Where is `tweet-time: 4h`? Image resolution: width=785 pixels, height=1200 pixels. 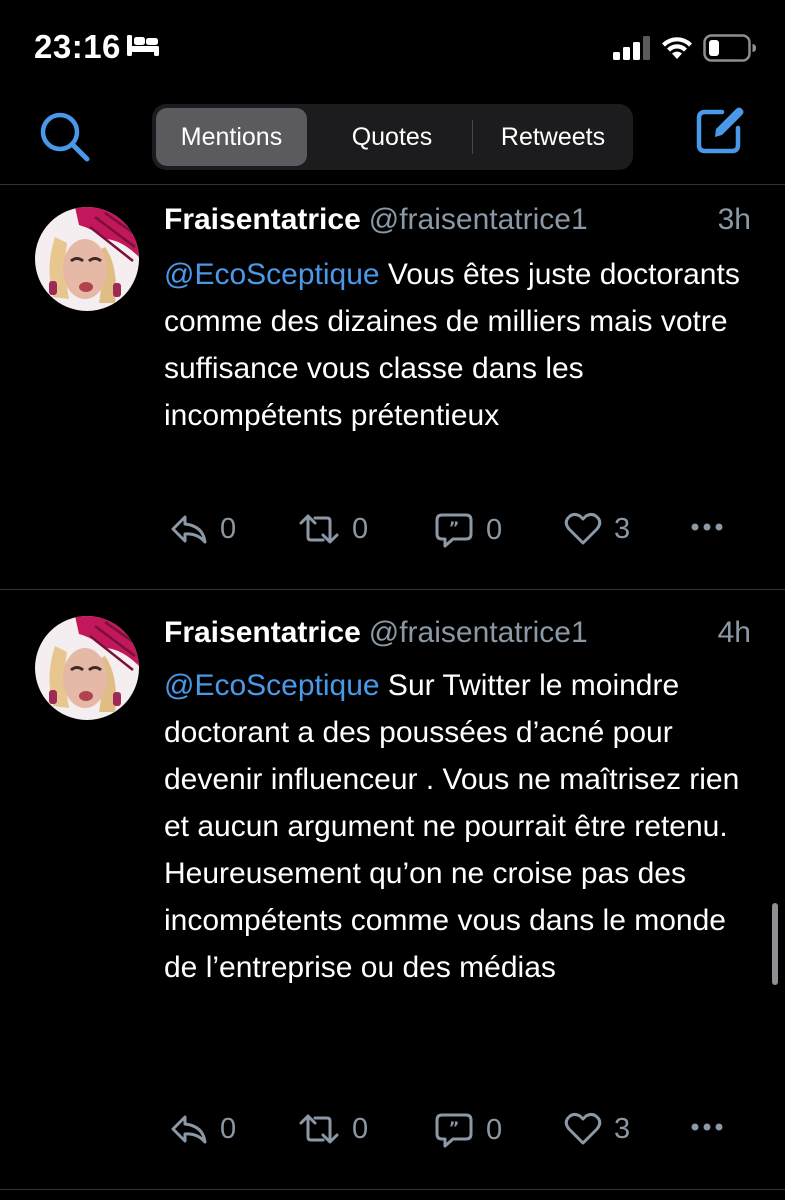
tweet-time: 4h is located at coordinates (734, 632).